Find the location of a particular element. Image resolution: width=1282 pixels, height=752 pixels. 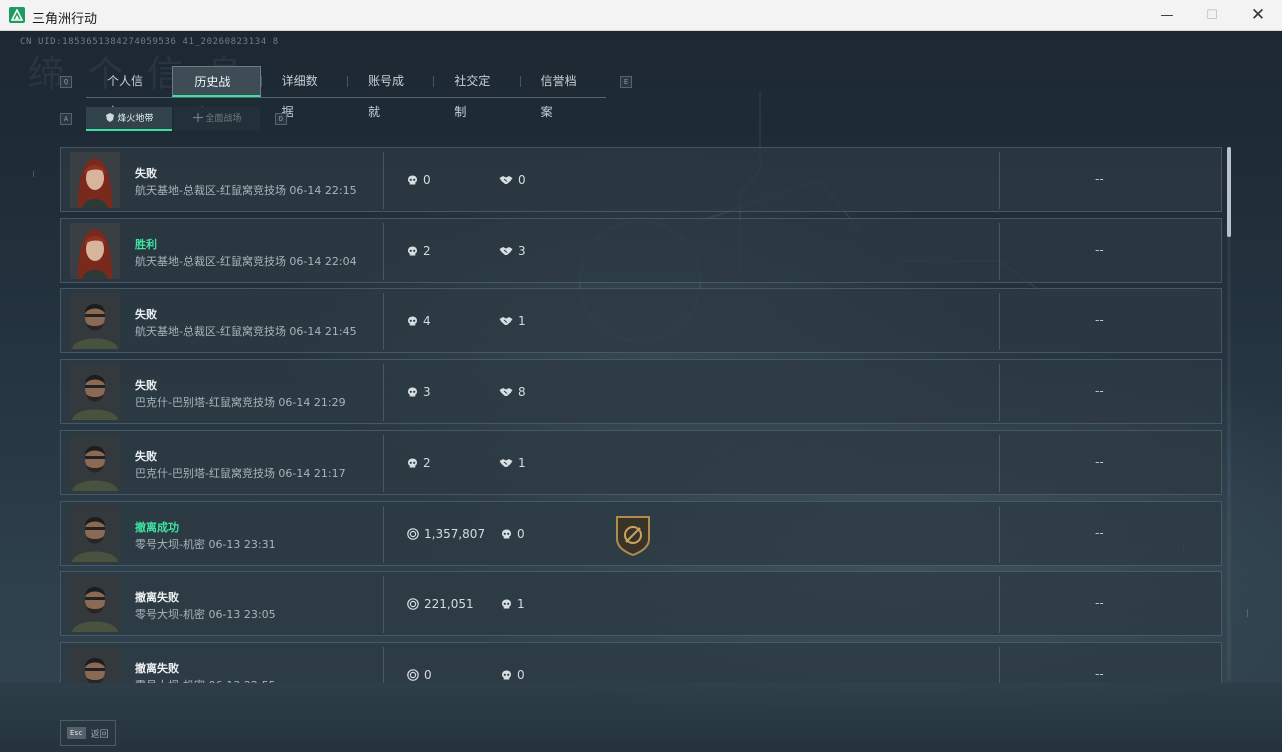

female-operator-avatar is located at coordinates (95, 251).